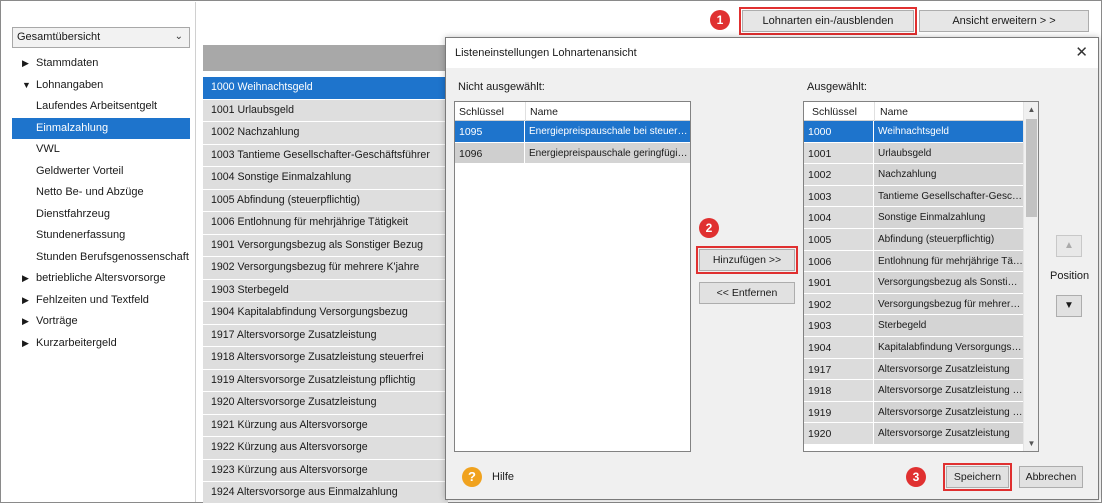 The height and width of the screenshot is (503, 1102). I want to click on sidebar-item-label: Einmalzahlung, so click(72, 127).